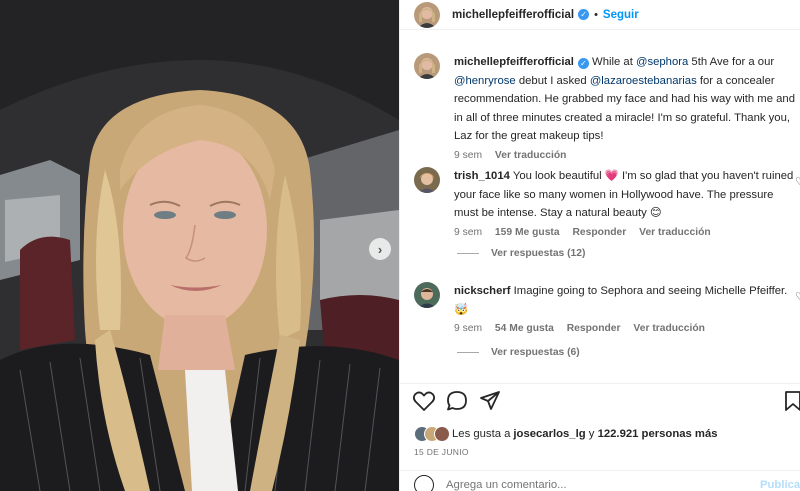 The width and height of the screenshot is (800, 491). I want to click on comment-likes: 159 Me gusta, so click(527, 232).